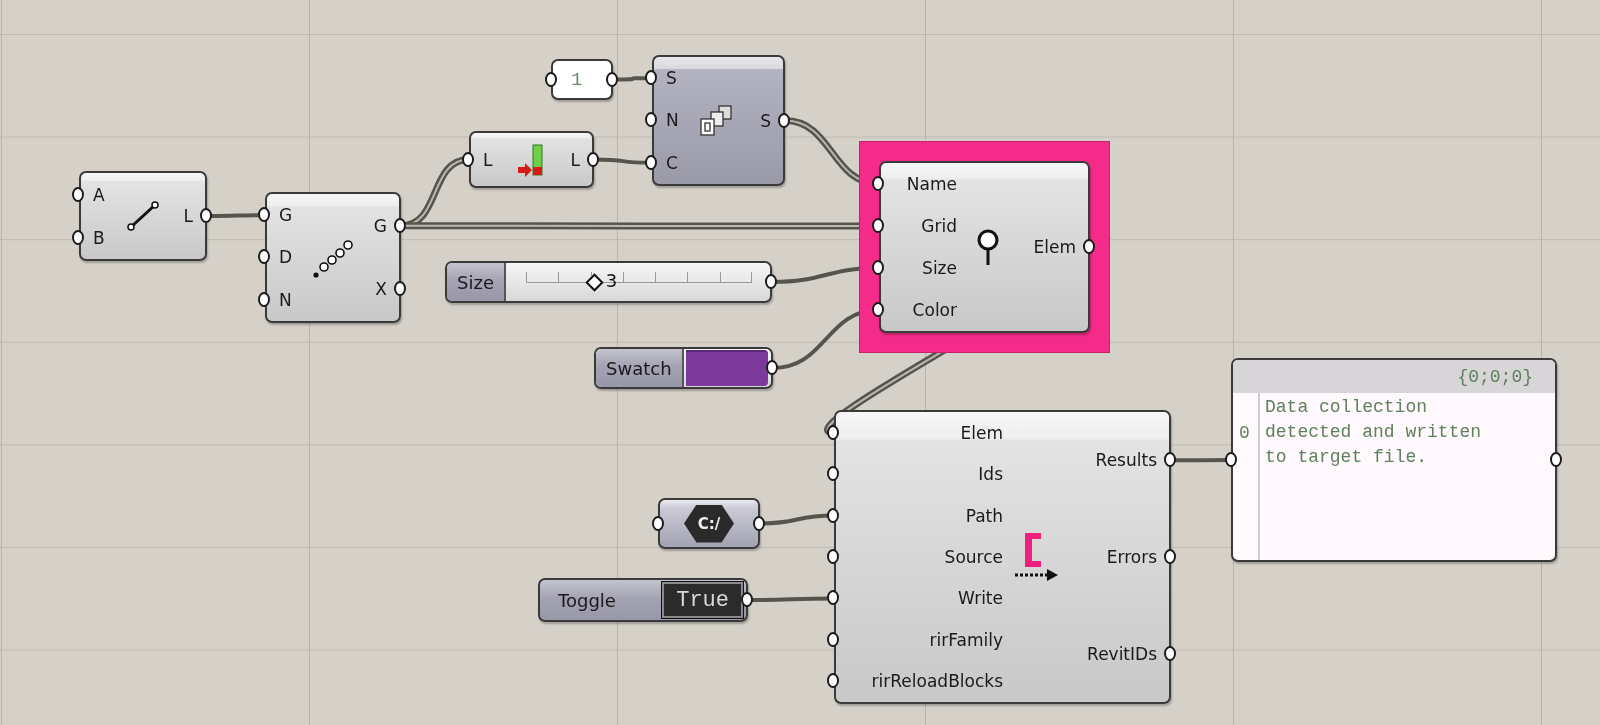 Image resolution: width=1600 pixels, height=725 pixels. What do you see at coordinates (577, 79) in the screenshot?
I see `number-value: 1` at bounding box center [577, 79].